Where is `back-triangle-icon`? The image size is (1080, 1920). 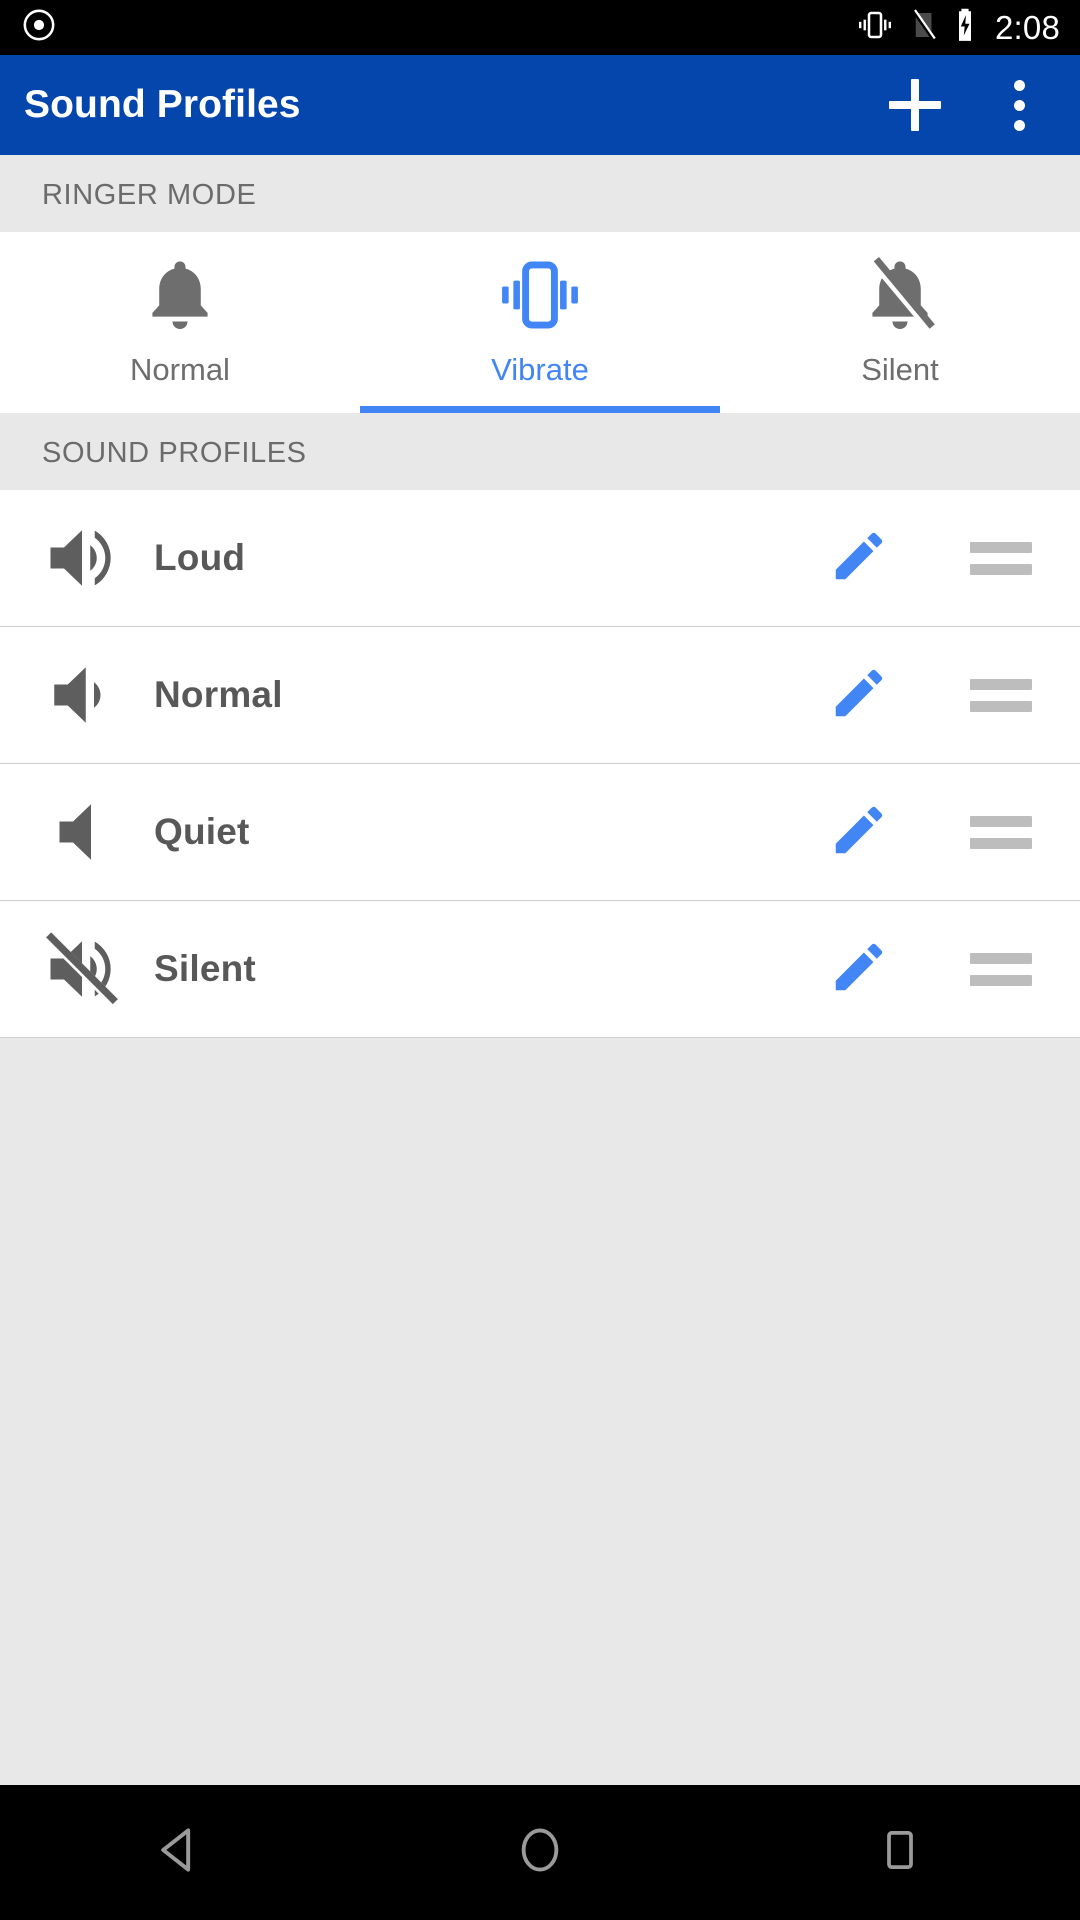 back-triangle-icon is located at coordinates (180, 1852).